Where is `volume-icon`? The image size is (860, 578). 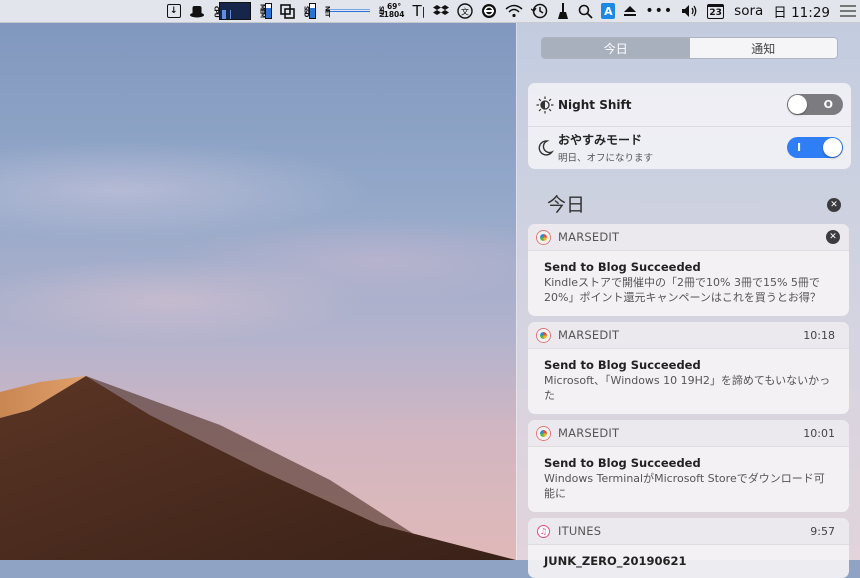
volume-icon is located at coordinates (690, 11).